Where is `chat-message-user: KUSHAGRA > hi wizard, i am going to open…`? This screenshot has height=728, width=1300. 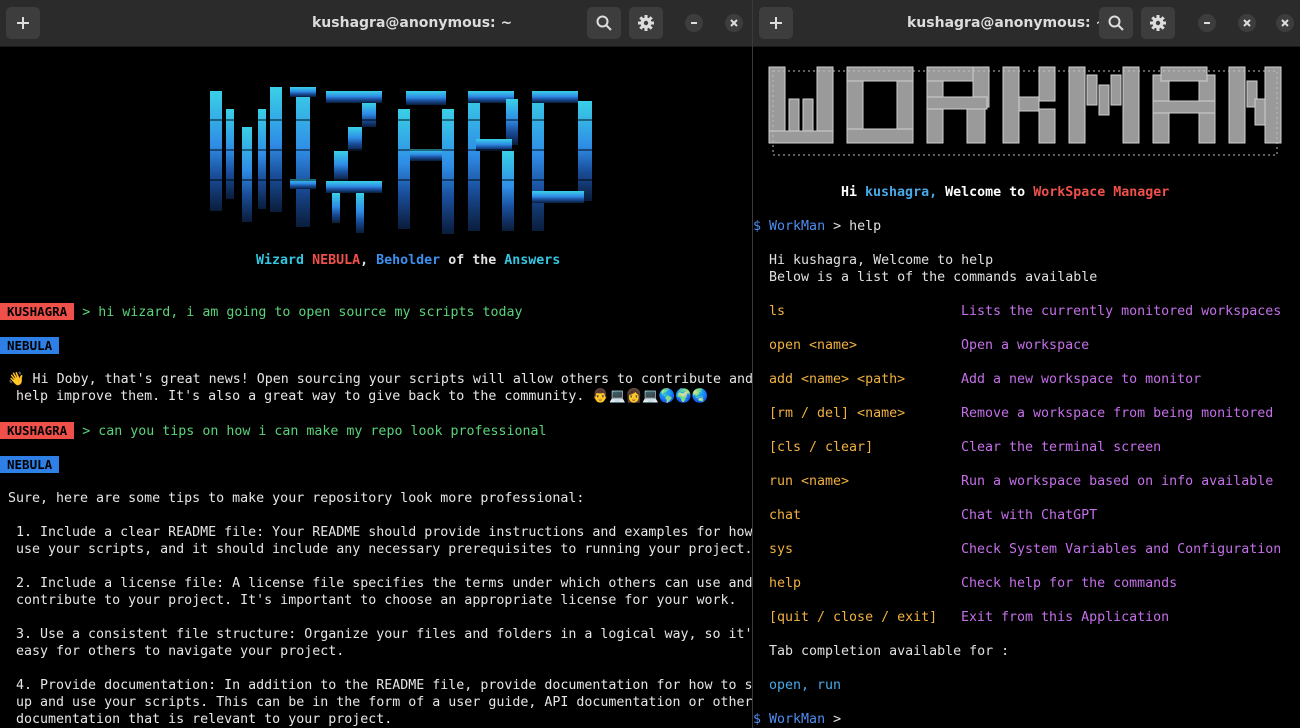 chat-message-user: KUSHAGRA > hi wizard, i am going to open… is located at coordinates (261, 311).